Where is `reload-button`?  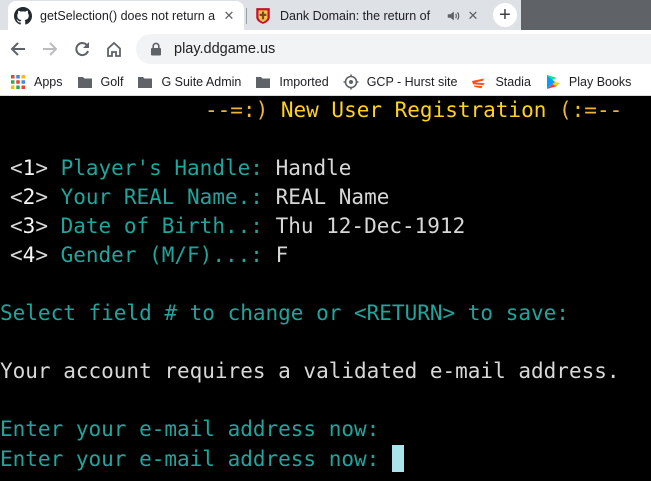 reload-button is located at coordinates (82, 49).